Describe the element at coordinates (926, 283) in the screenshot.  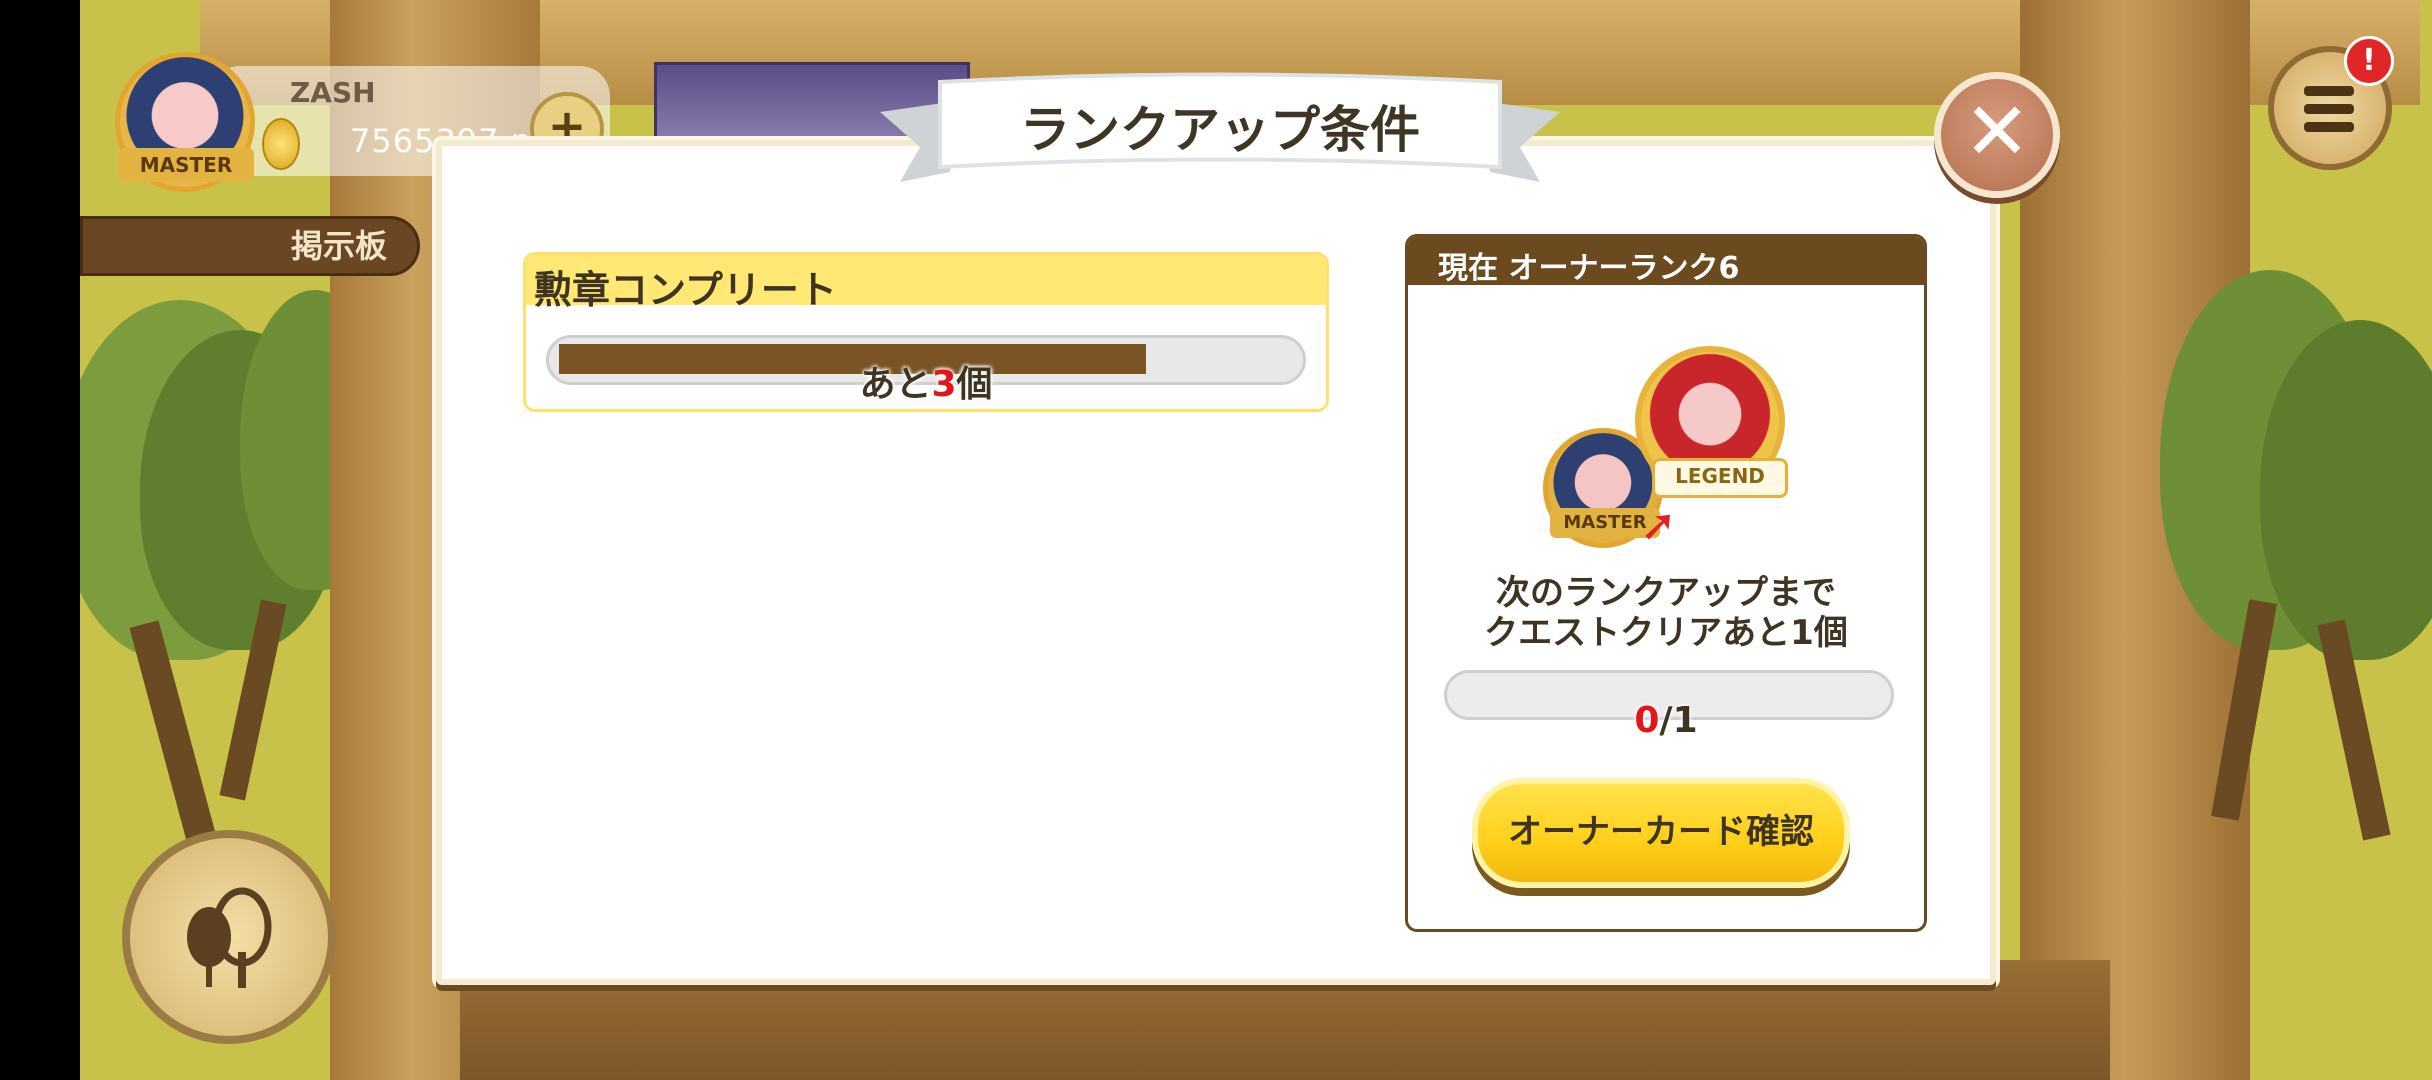
I see `condition-header: 勲章コンプリート` at that location.